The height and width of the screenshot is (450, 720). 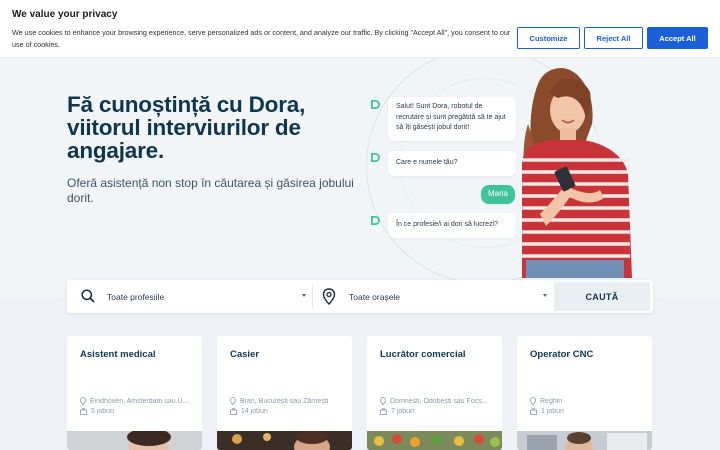 I want to click on job-card-count: 1 joburi, so click(x=590, y=411).